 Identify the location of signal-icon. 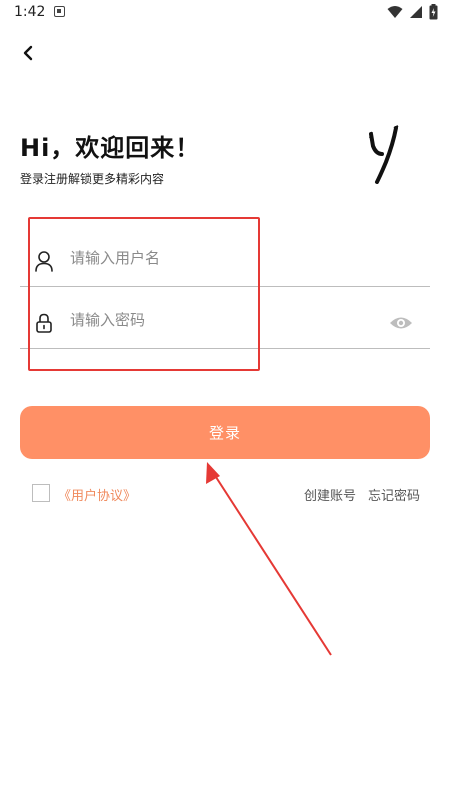
(416, 12).